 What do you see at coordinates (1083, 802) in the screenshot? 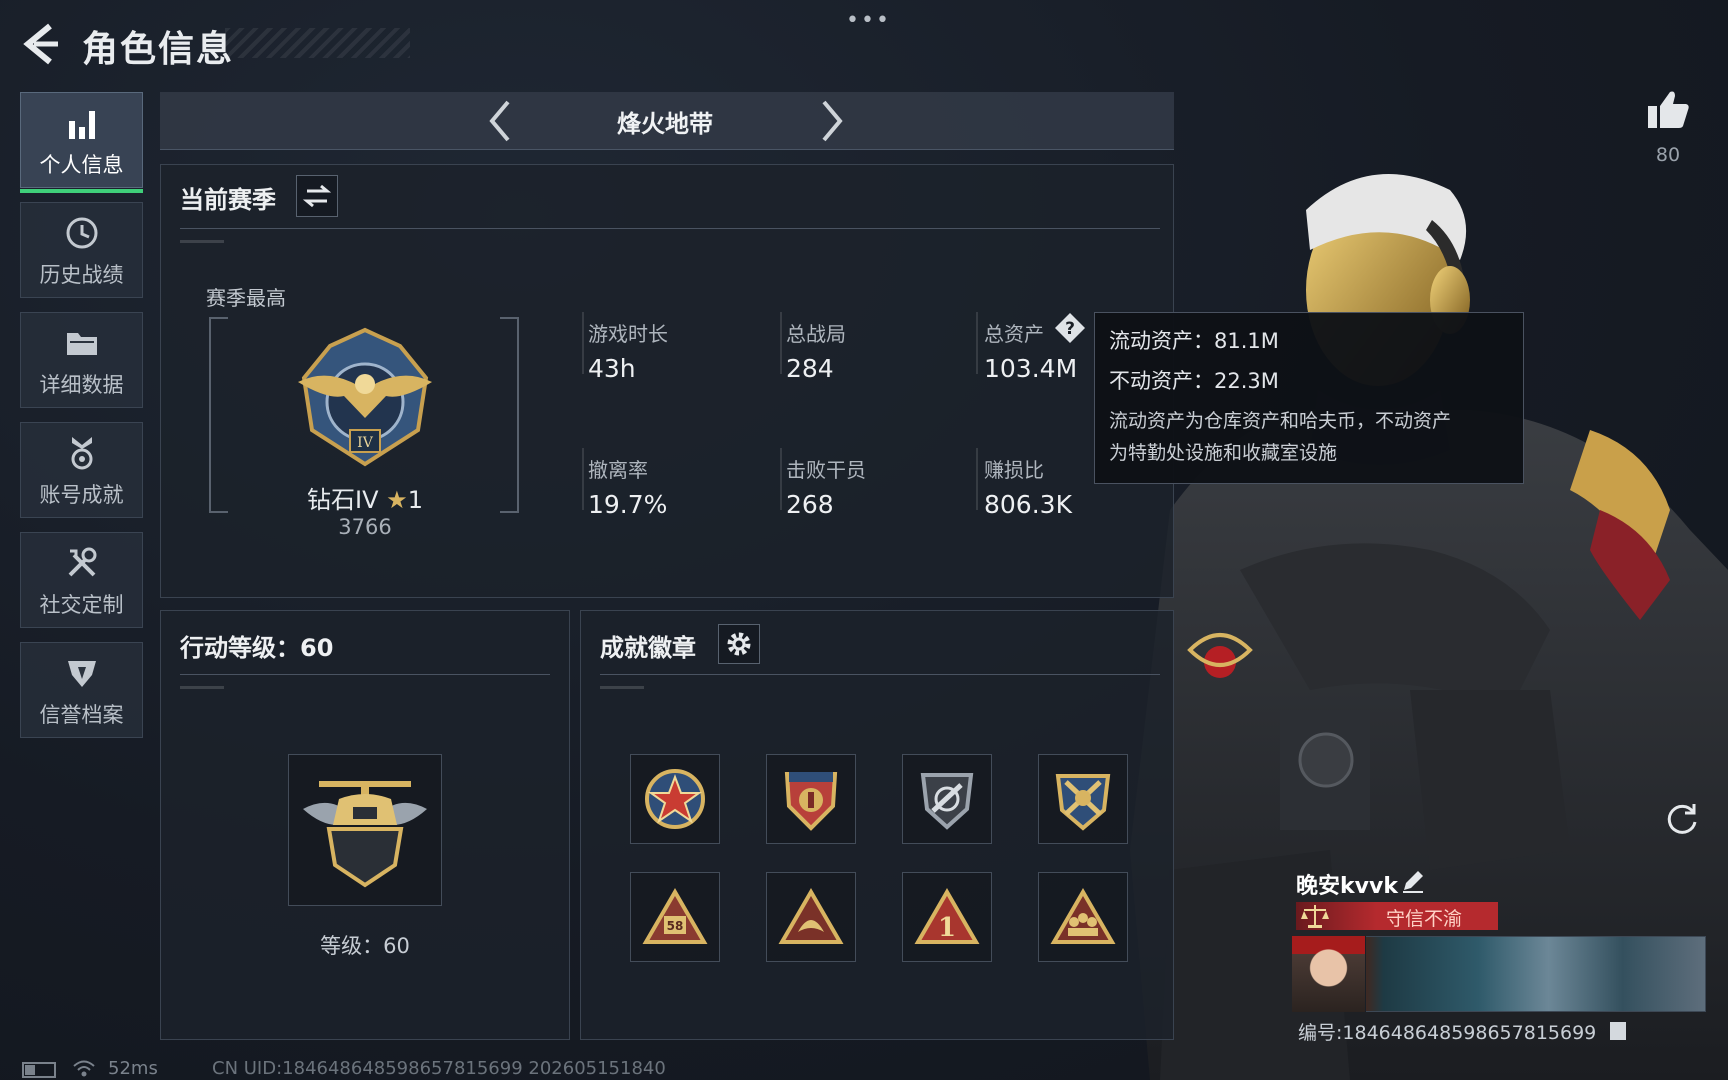
I see `crossed-guns-shield-icon` at bounding box center [1083, 802].